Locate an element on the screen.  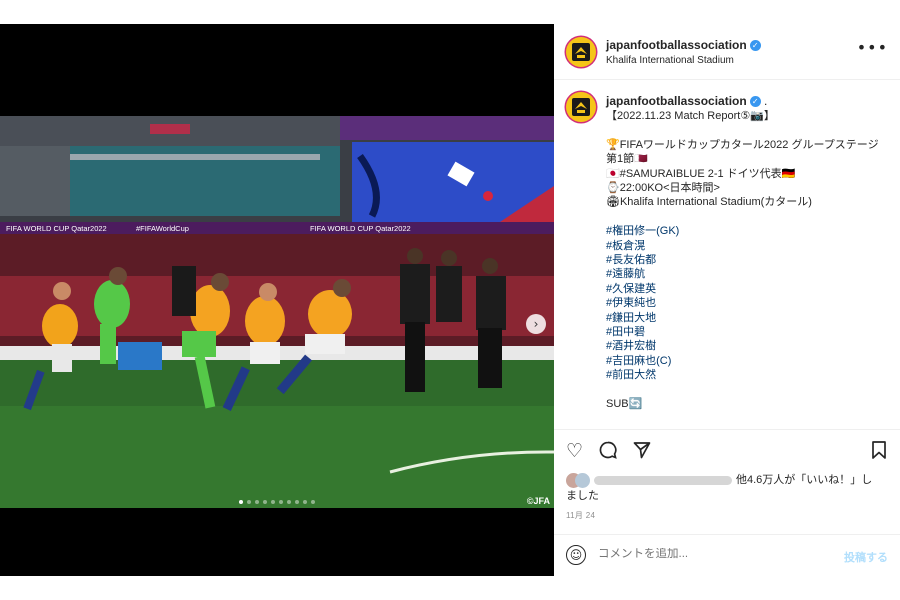
paper-plane-icon is located at coordinates (642, 450).